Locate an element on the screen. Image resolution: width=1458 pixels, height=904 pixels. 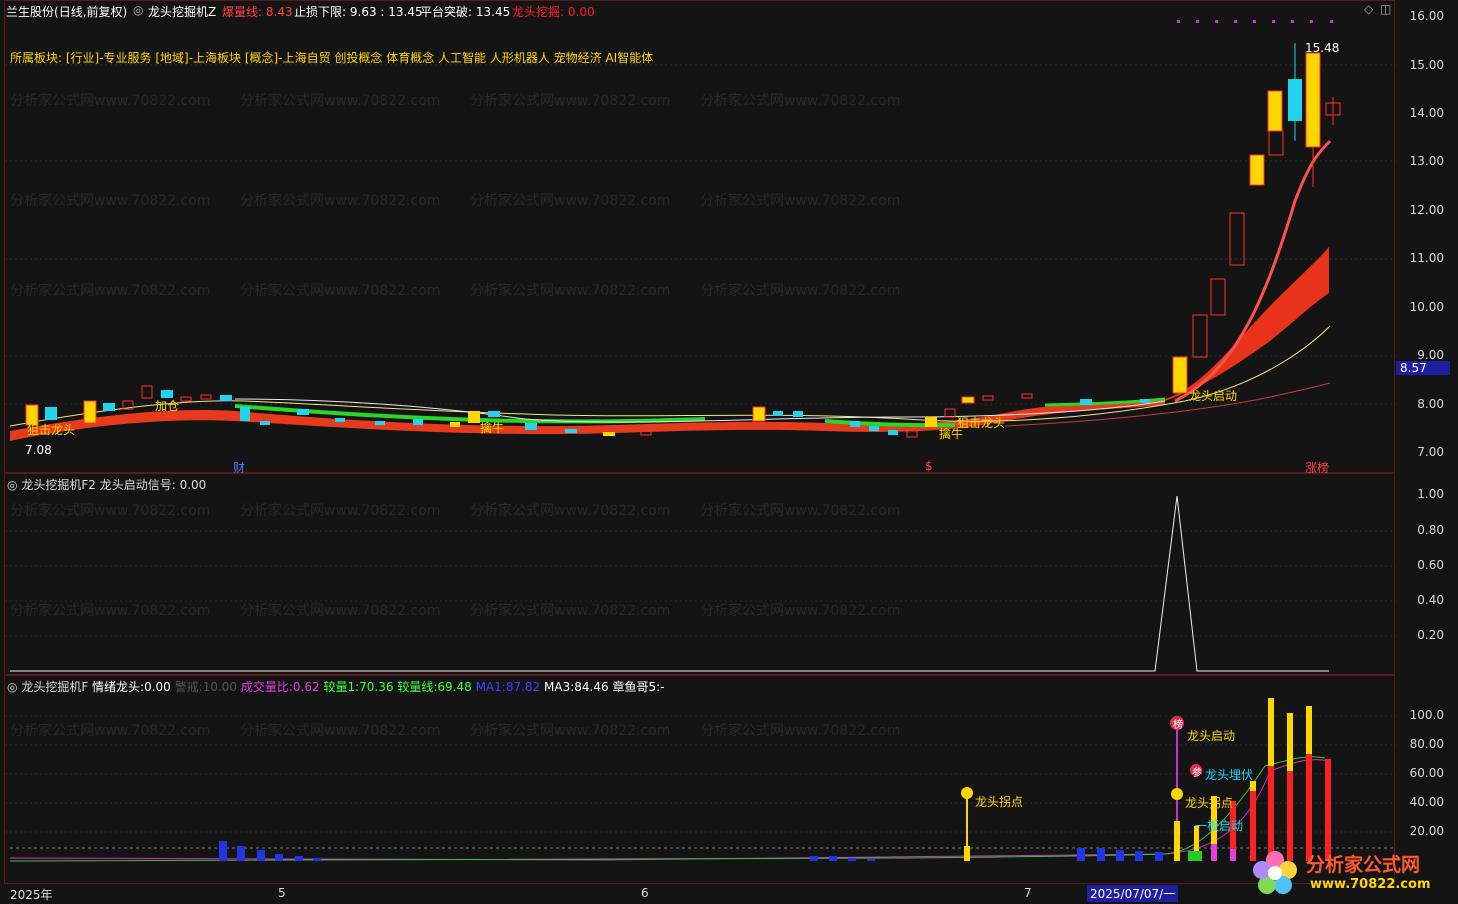
x-cursor-date: 2025/07/07/一 is located at coordinates (1133, 893).